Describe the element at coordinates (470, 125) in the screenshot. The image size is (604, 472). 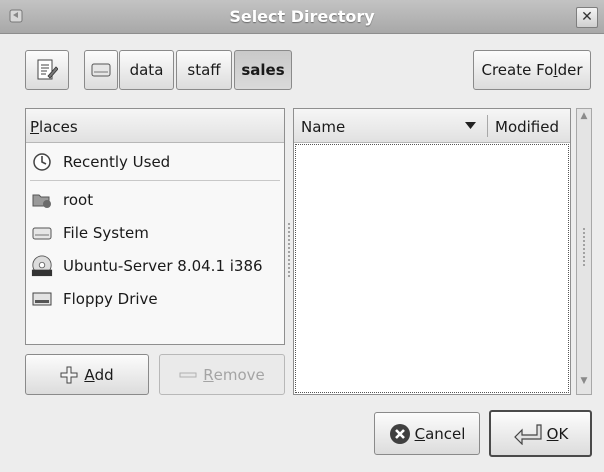
I see `sort-descending-icon` at that location.